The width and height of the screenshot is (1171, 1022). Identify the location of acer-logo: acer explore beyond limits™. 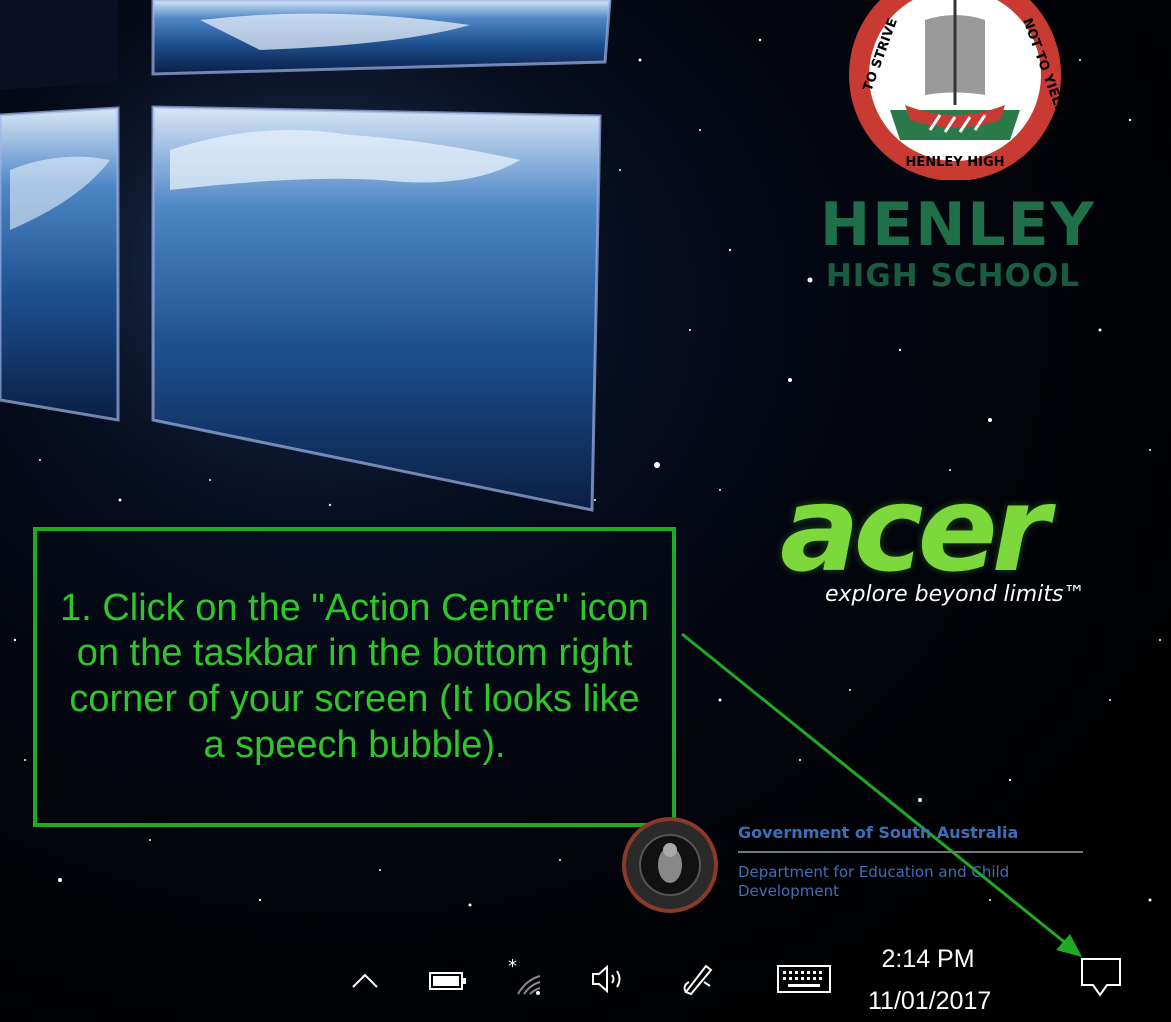
(970, 550).